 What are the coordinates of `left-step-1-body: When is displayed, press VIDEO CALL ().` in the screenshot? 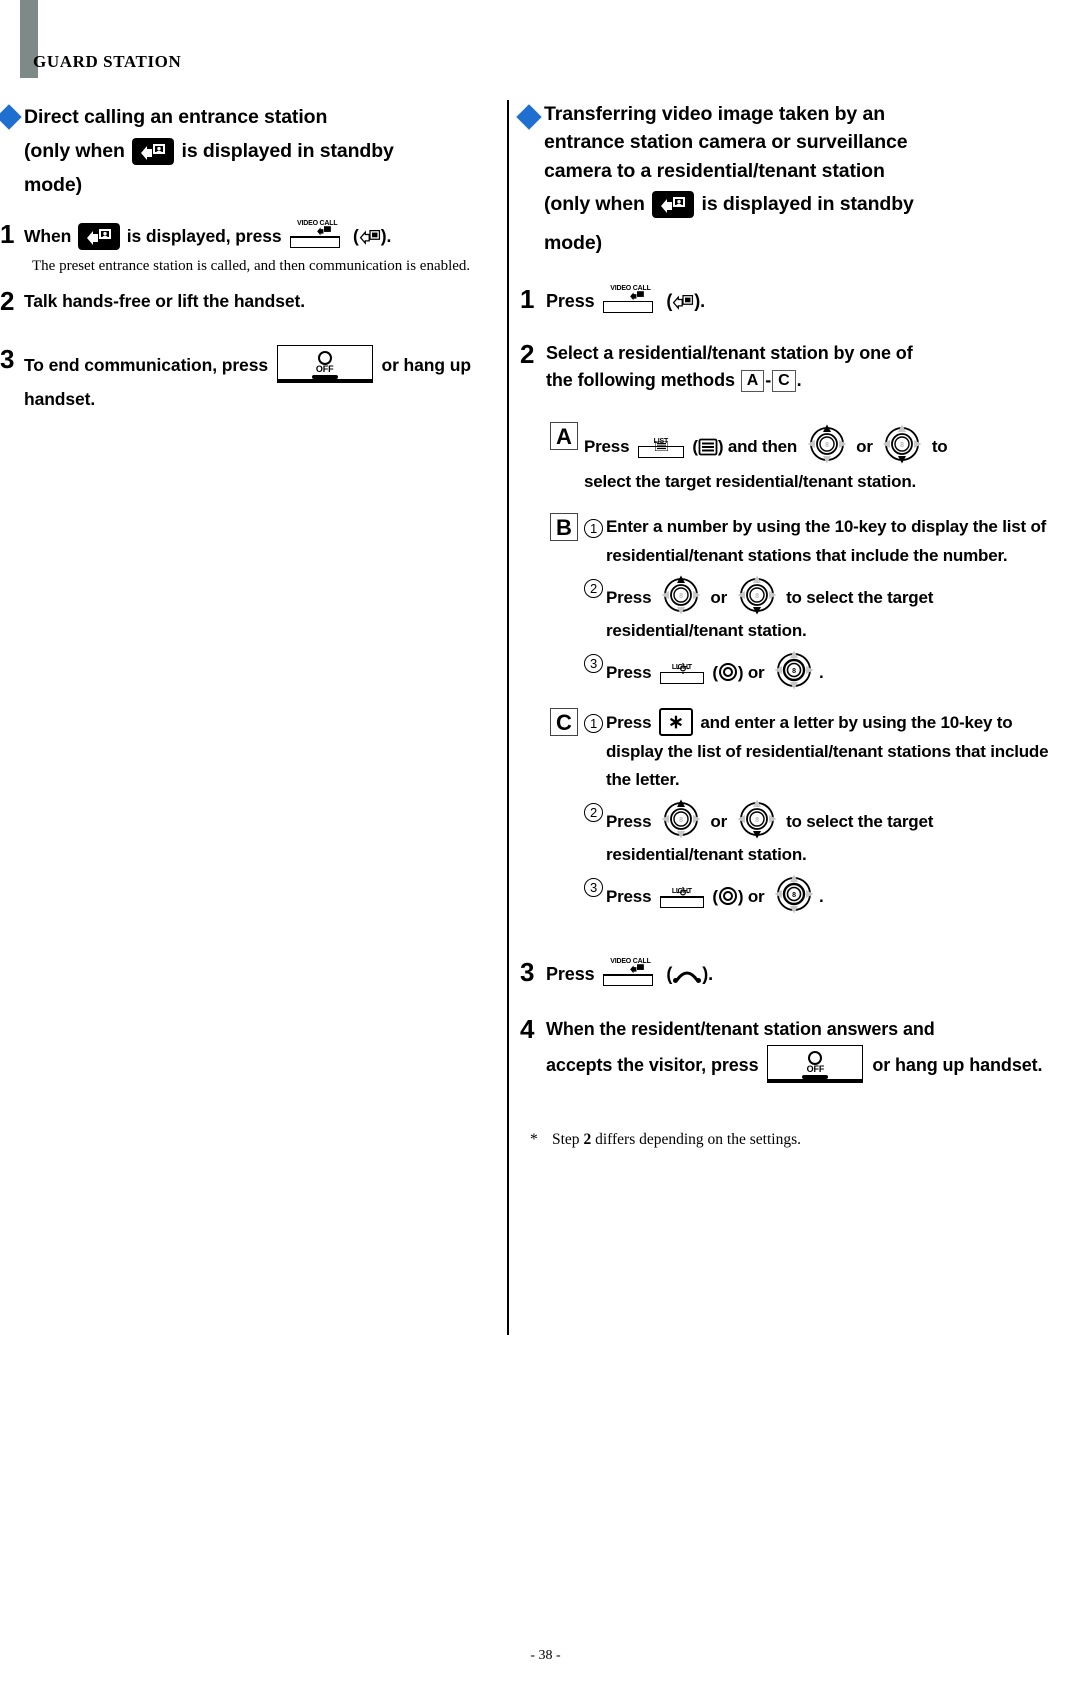 It's located at (208, 235).